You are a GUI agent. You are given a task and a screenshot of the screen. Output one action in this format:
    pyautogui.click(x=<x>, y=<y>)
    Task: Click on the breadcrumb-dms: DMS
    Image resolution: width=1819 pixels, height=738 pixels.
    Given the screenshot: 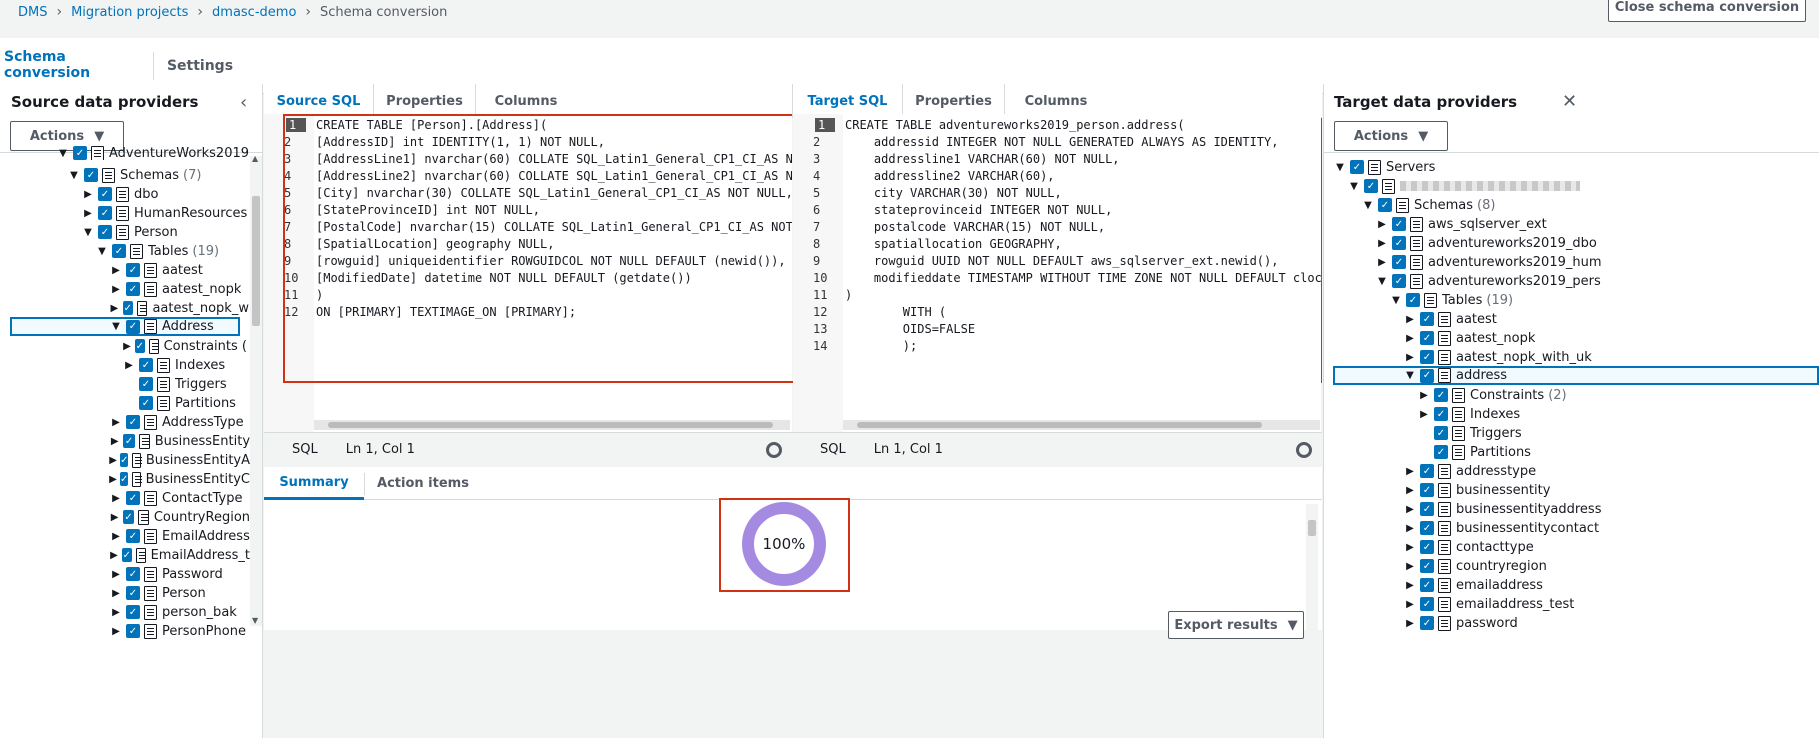 What is the action you would take?
    pyautogui.click(x=32, y=12)
    